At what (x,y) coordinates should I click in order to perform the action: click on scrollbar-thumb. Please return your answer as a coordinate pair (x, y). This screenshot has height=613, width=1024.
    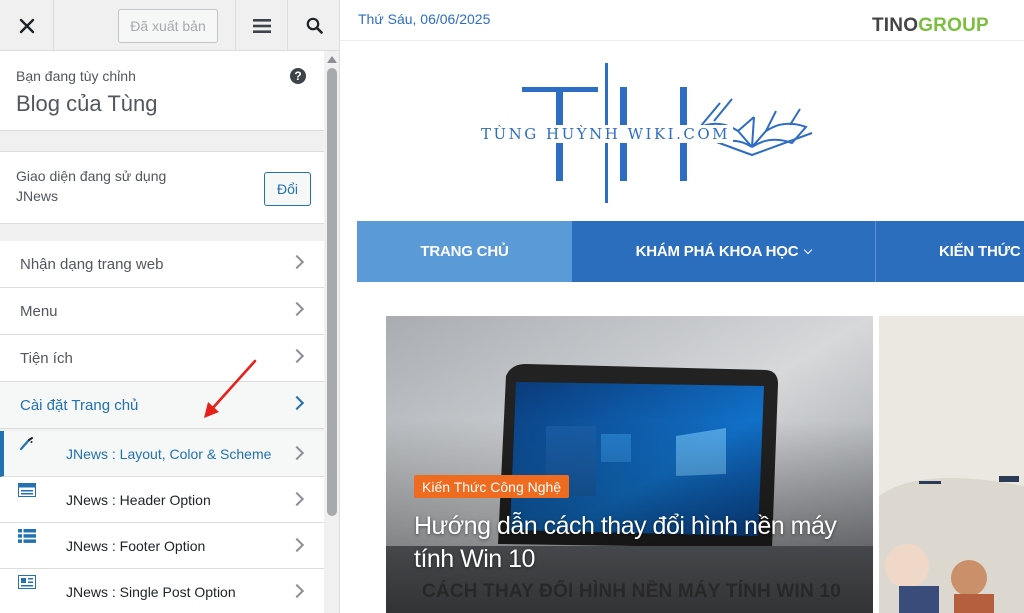
    Looking at the image, I should click on (332, 292).